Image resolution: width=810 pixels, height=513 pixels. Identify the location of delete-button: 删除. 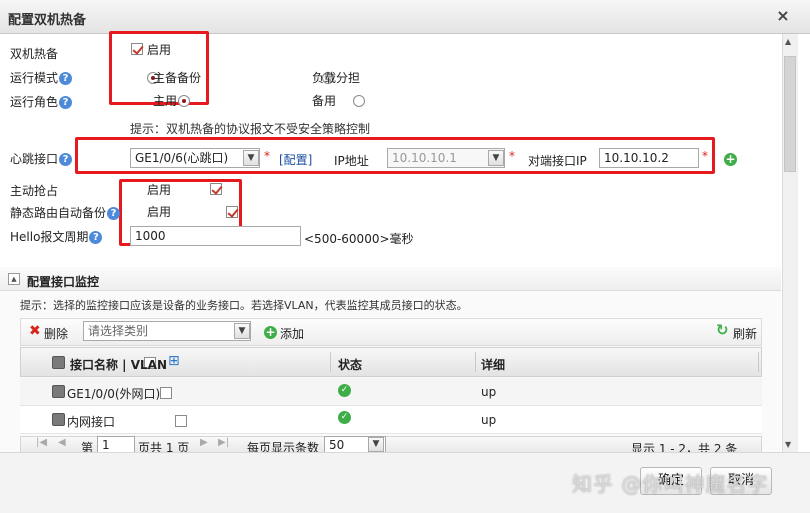
(56, 333).